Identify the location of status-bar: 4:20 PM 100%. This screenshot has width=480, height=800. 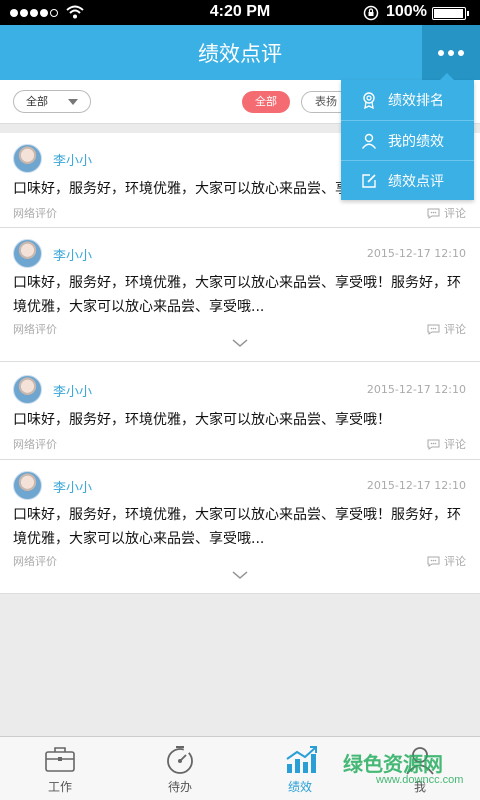
(240, 12).